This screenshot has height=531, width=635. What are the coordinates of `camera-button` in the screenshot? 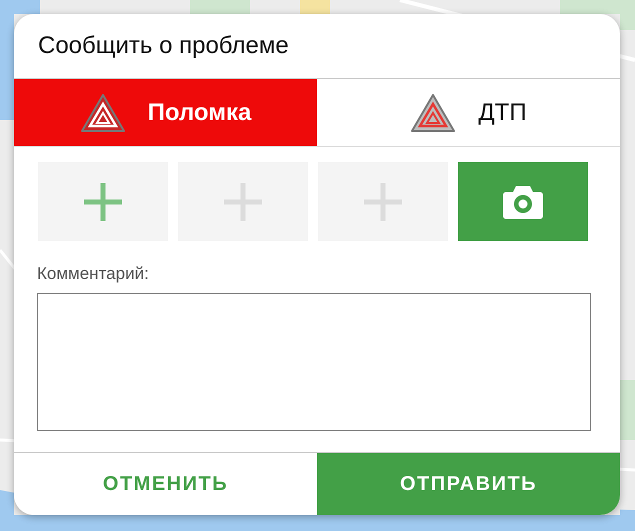 It's located at (523, 201).